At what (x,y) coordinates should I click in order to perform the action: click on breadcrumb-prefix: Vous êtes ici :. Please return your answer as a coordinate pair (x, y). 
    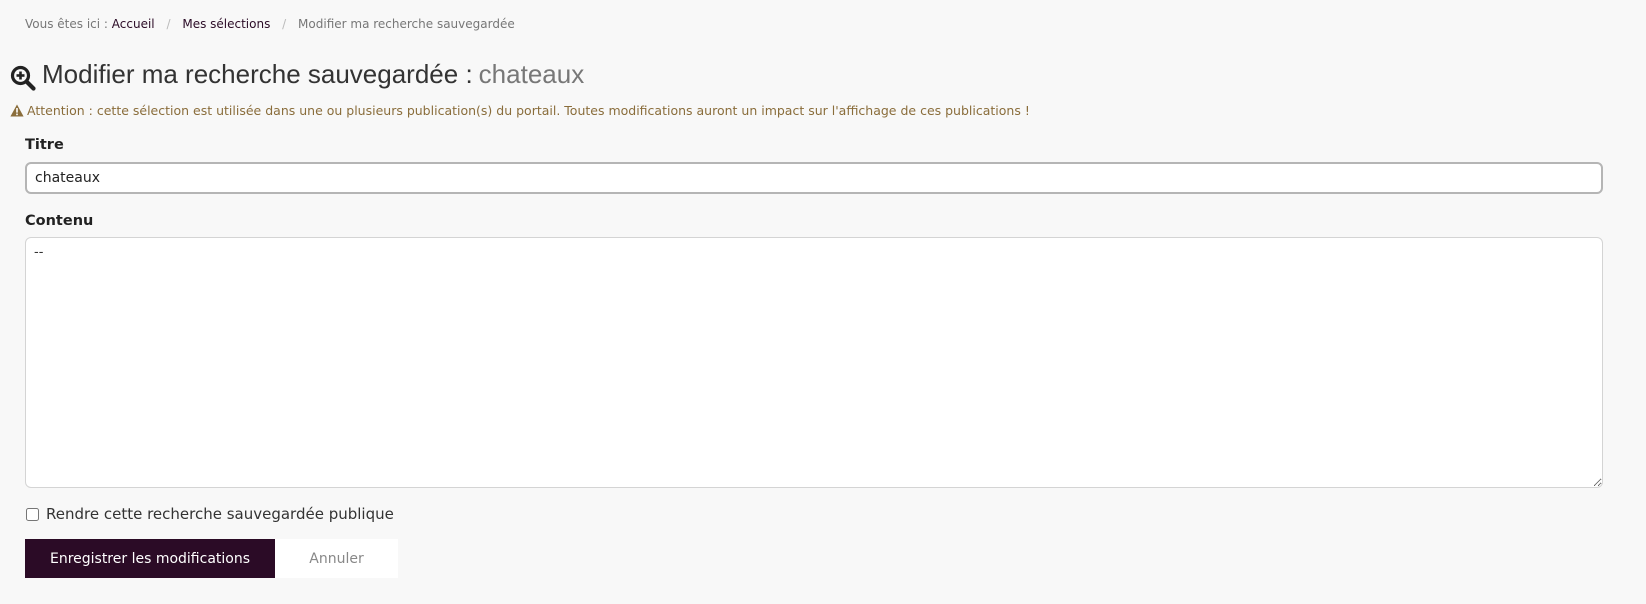
    Looking at the image, I should click on (66, 24).